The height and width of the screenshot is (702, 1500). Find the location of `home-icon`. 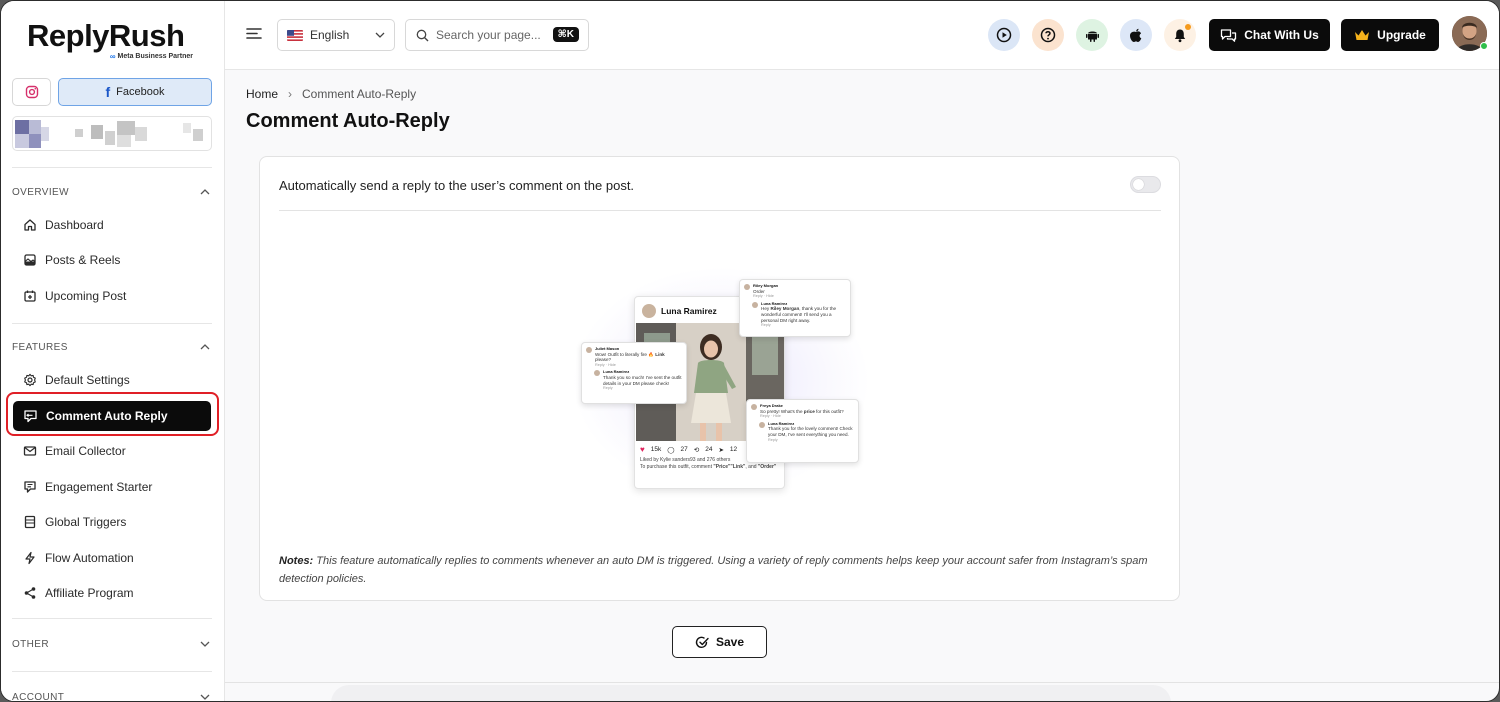

home-icon is located at coordinates (30, 225).